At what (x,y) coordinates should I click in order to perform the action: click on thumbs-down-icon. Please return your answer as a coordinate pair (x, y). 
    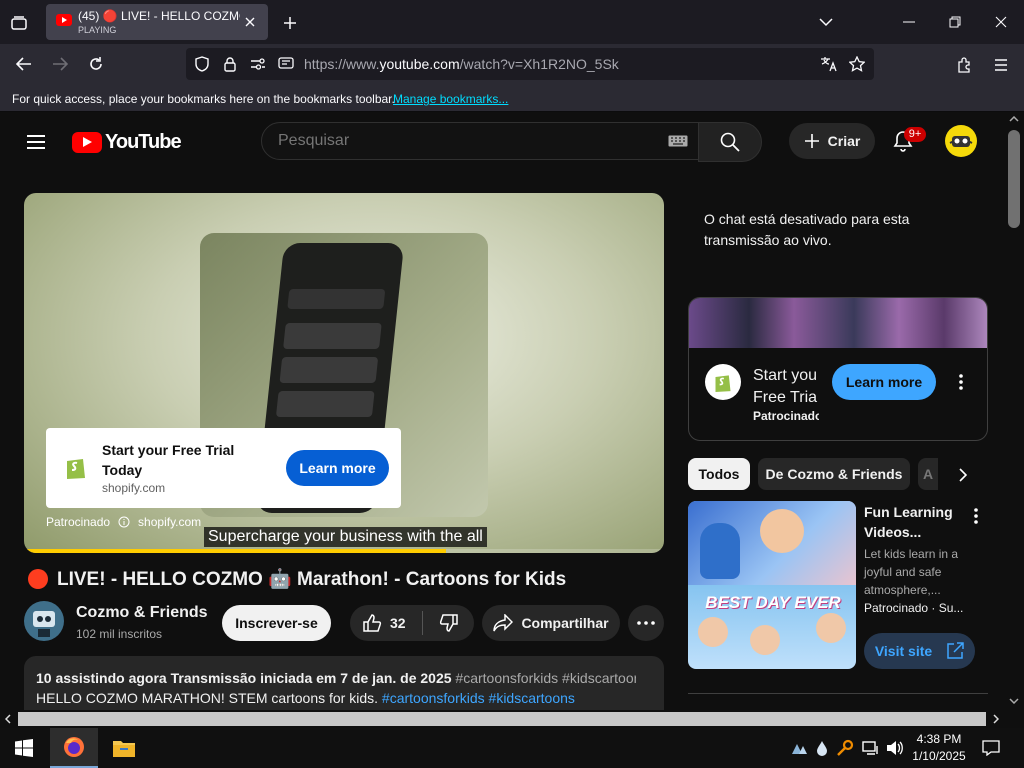
    Looking at the image, I should click on (448, 623).